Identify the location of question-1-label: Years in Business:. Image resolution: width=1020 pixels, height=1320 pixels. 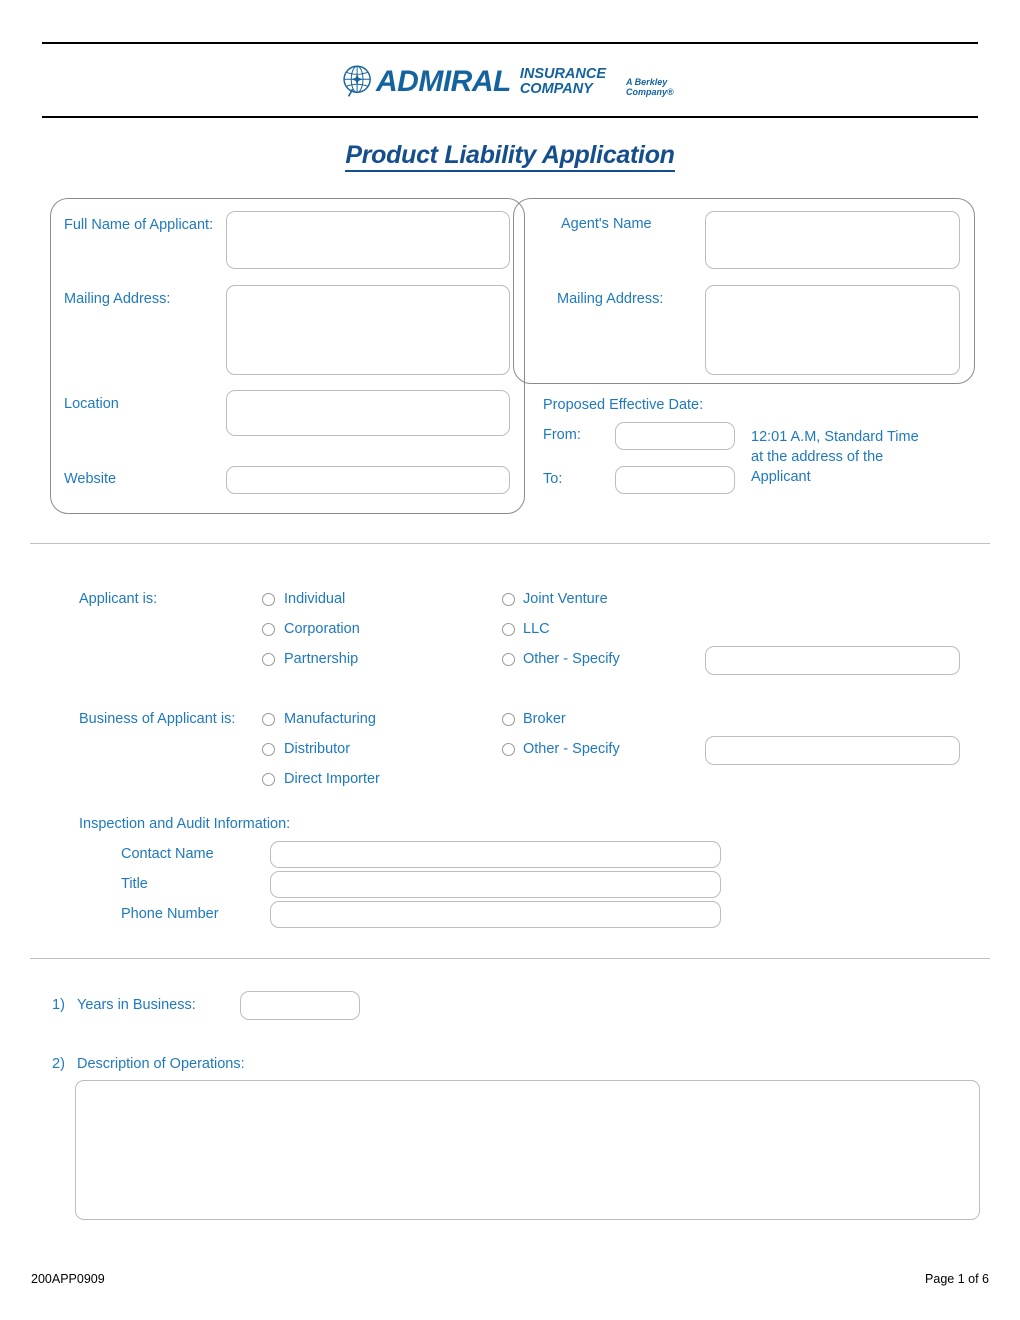
(136, 1005).